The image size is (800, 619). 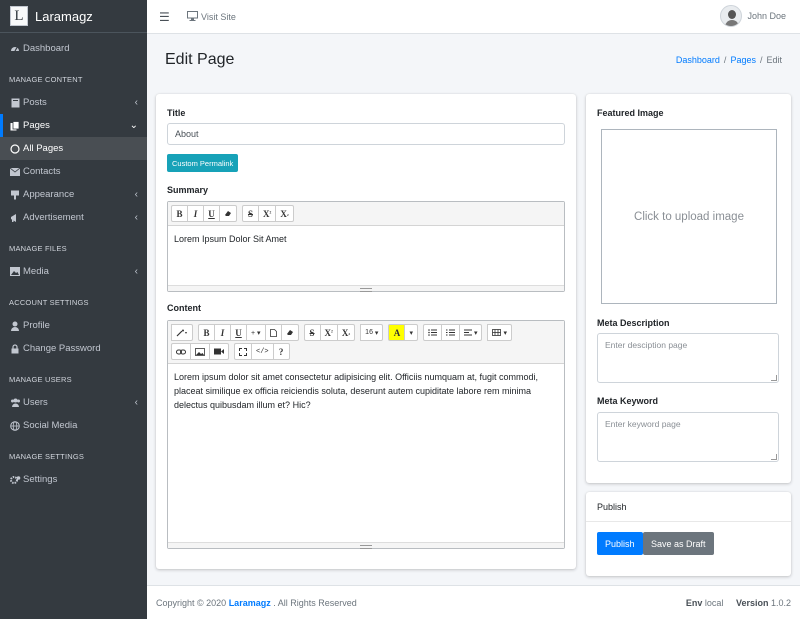 What do you see at coordinates (50, 425) in the screenshot?
I see `sidebar-item-label: Social Media` at bounding box center [50, 425].